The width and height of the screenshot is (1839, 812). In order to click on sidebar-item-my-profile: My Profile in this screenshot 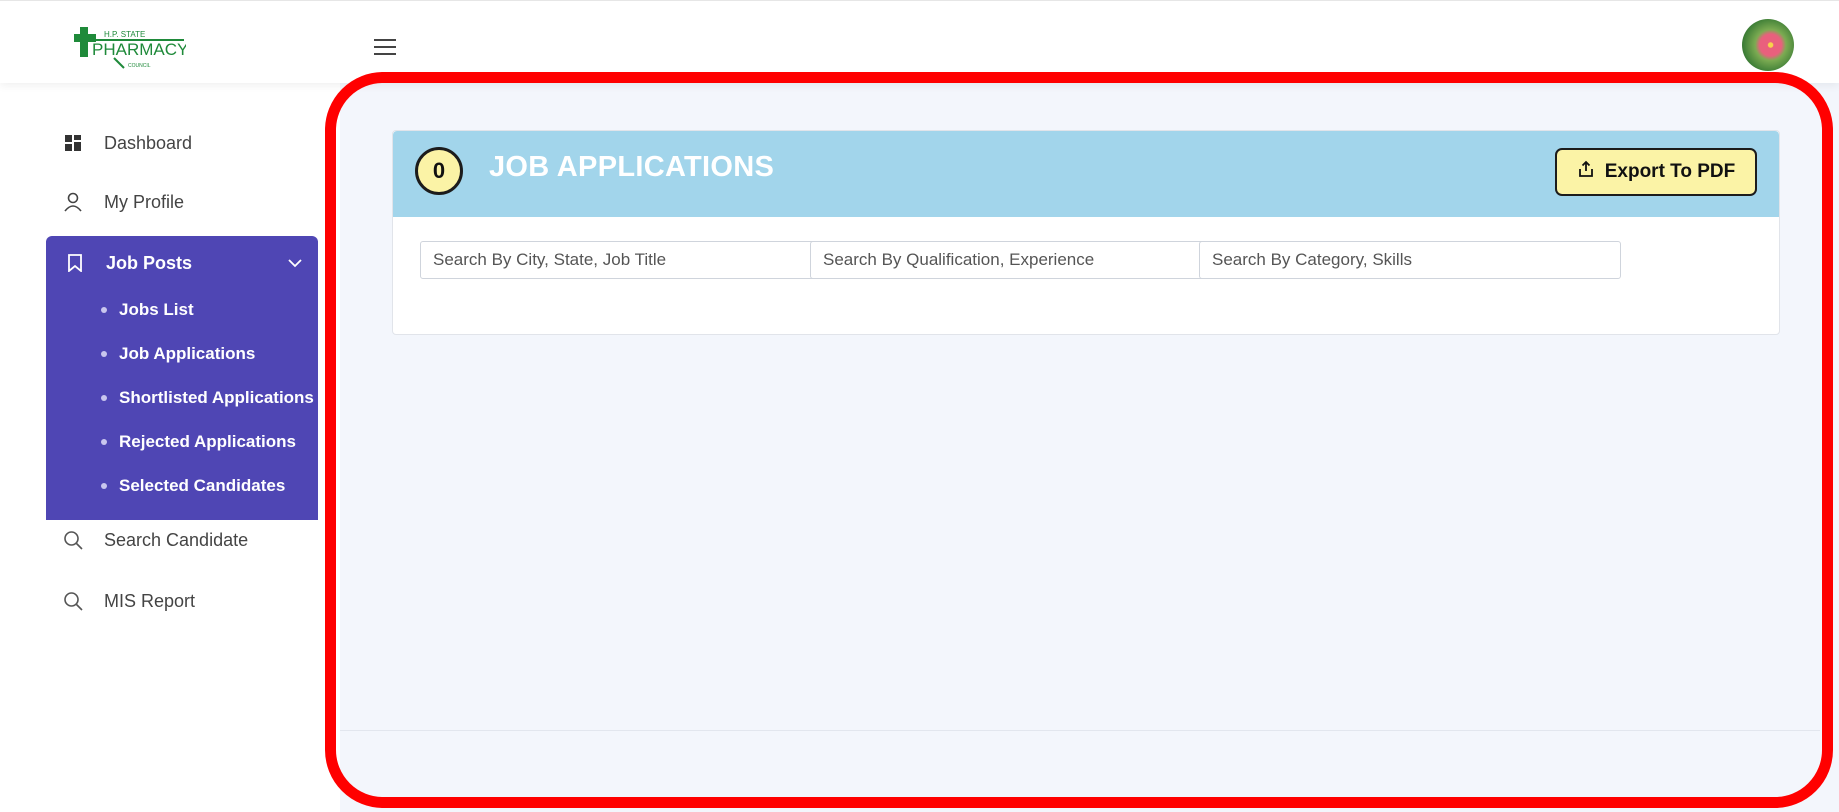, I will do `click(123, 202)`.